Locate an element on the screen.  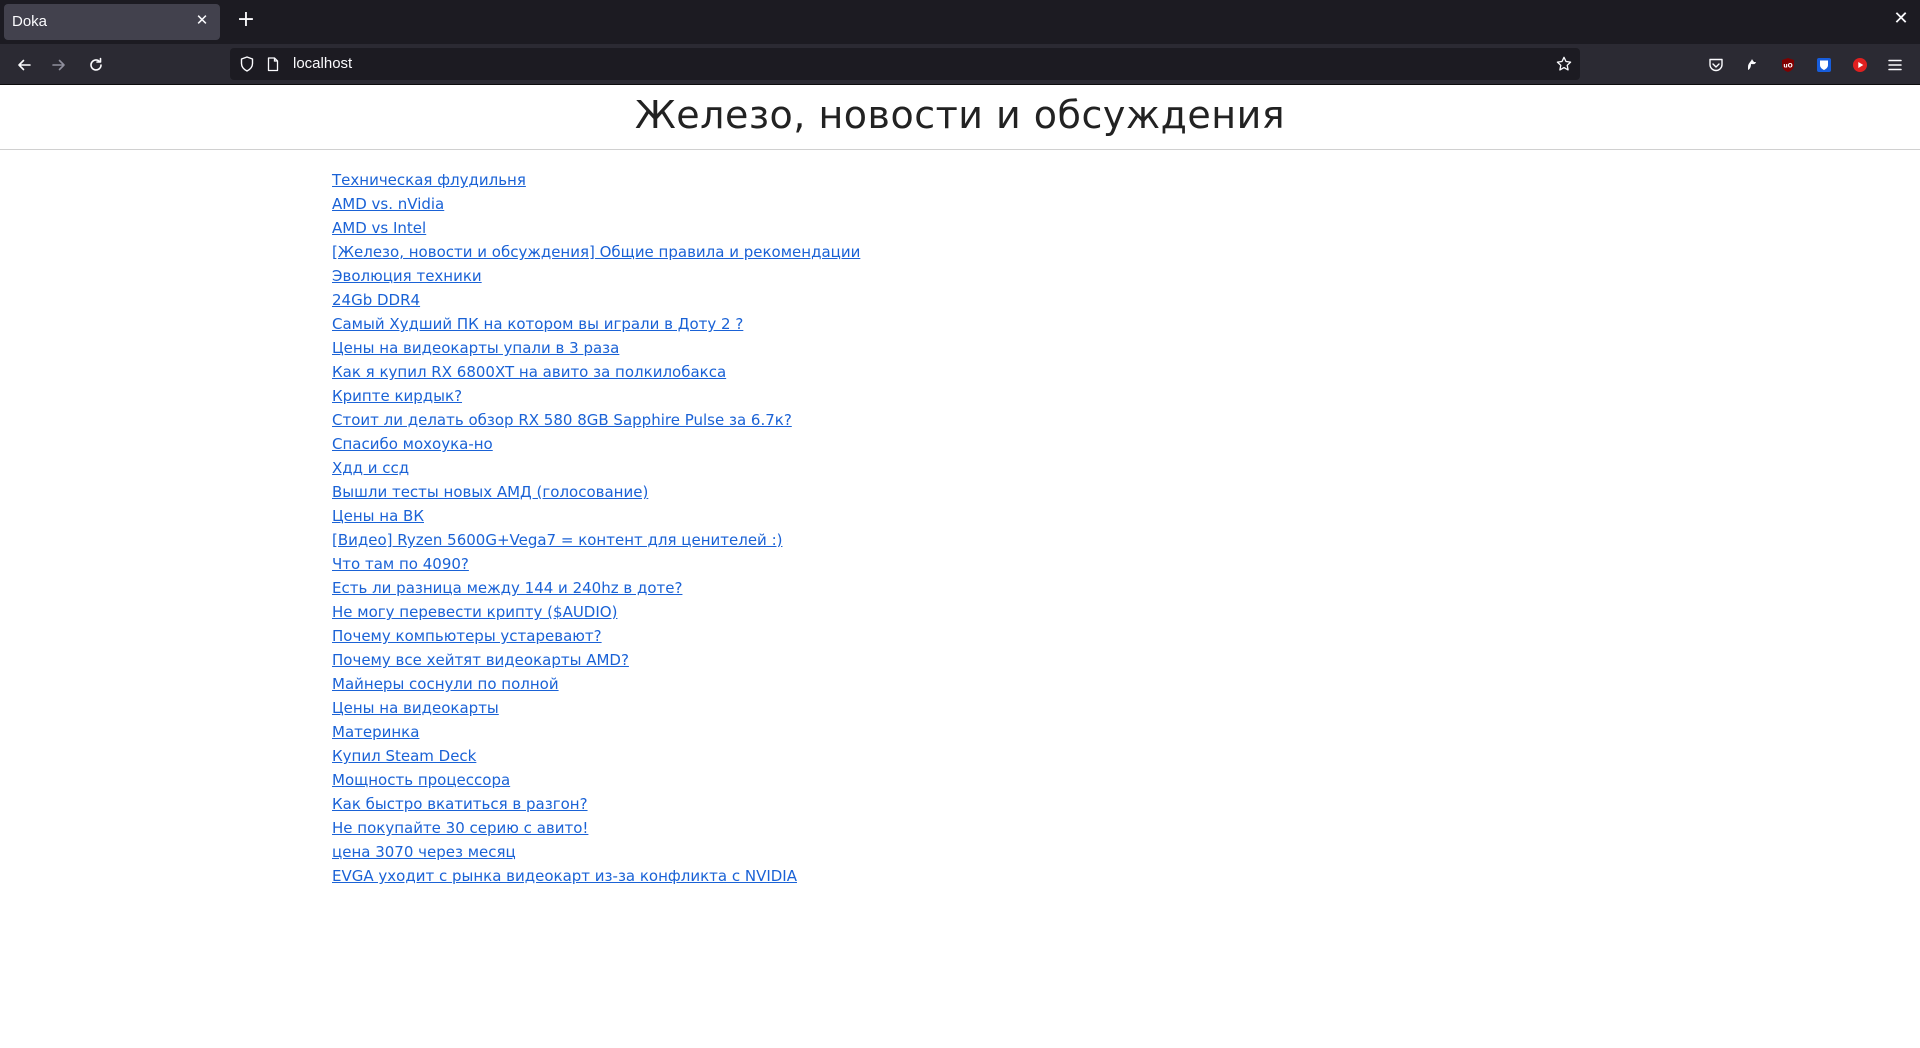
topic-link: Майнеры соснули по полной is located at coordinates (445, 684).